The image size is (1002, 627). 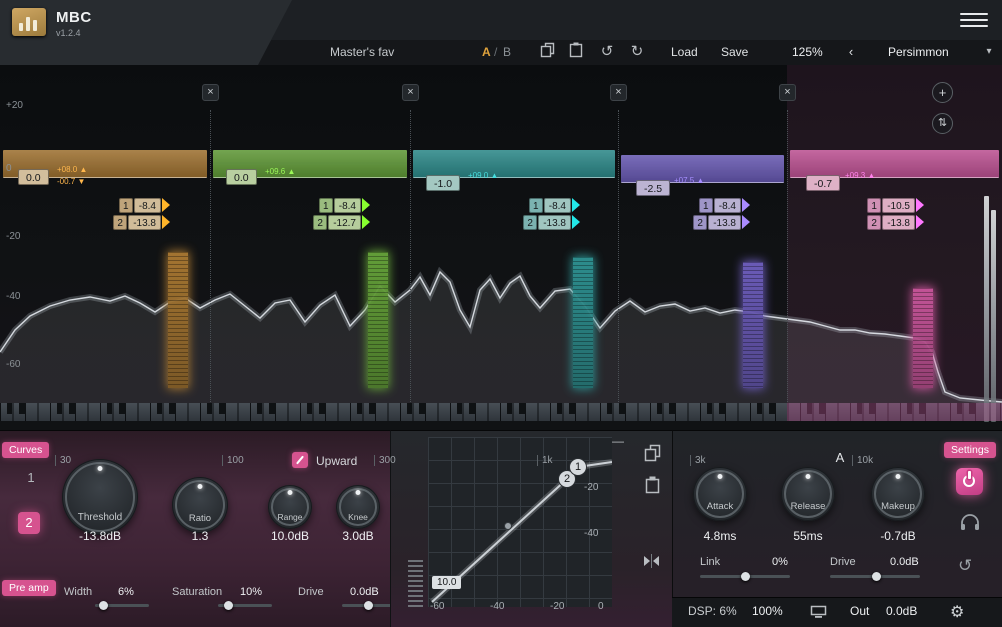 What do you see at coordinates (607, 52) in the screenshot?
I see `undo-icon: ↺` at bounding box center [607, 52].